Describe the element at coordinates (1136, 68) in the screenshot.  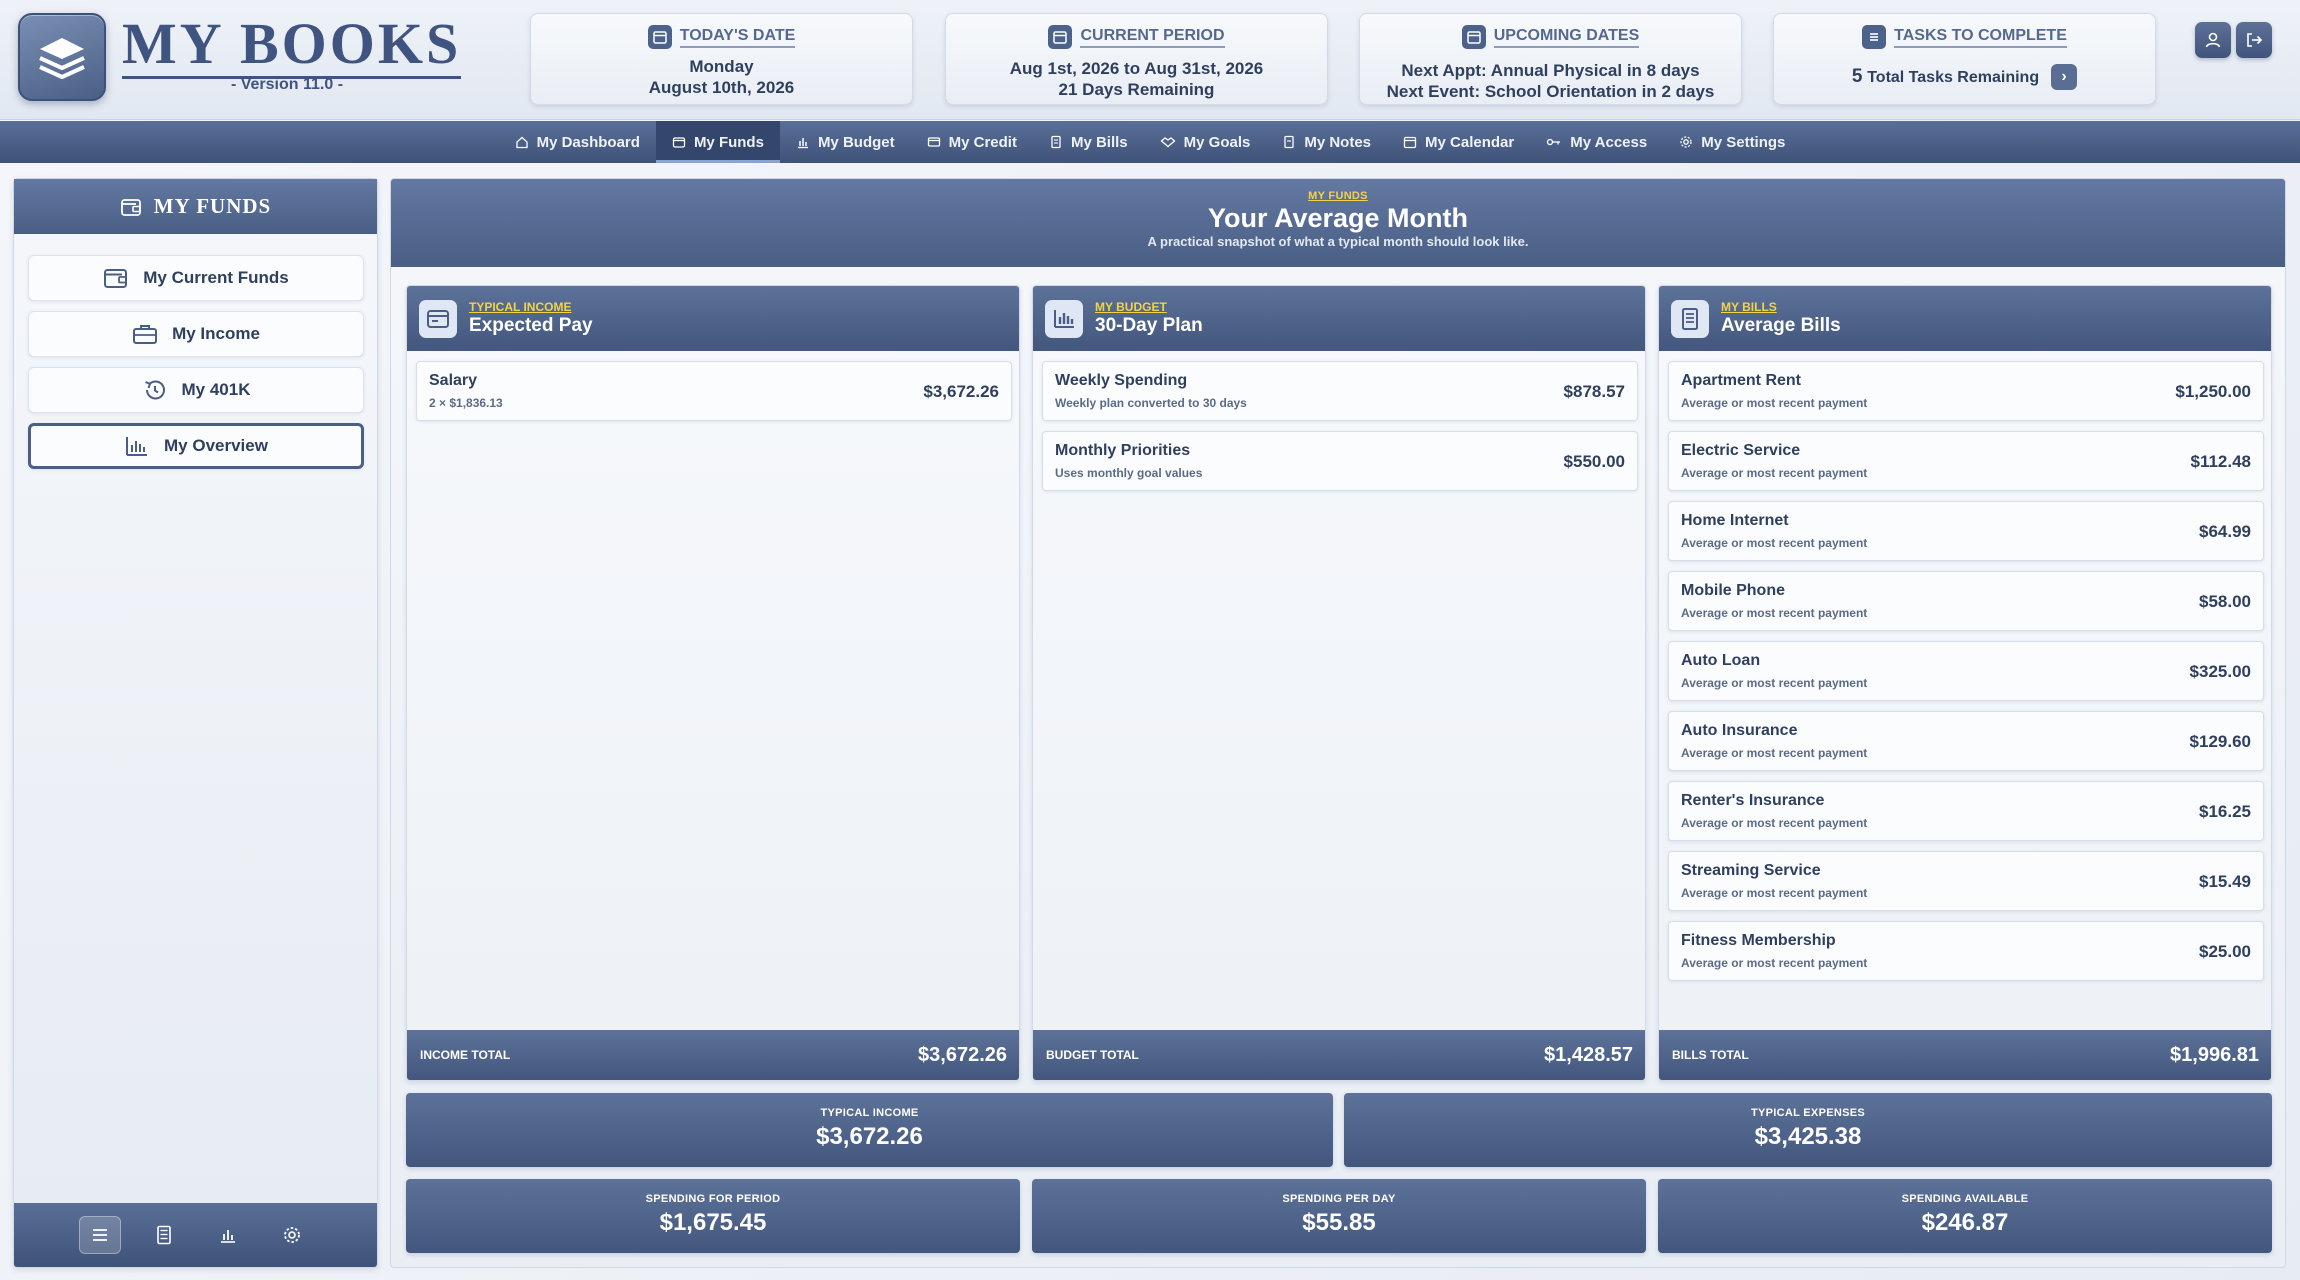
I see `period-range: Aug 1st, 2026 to Aug 31st, 2026` at that location.